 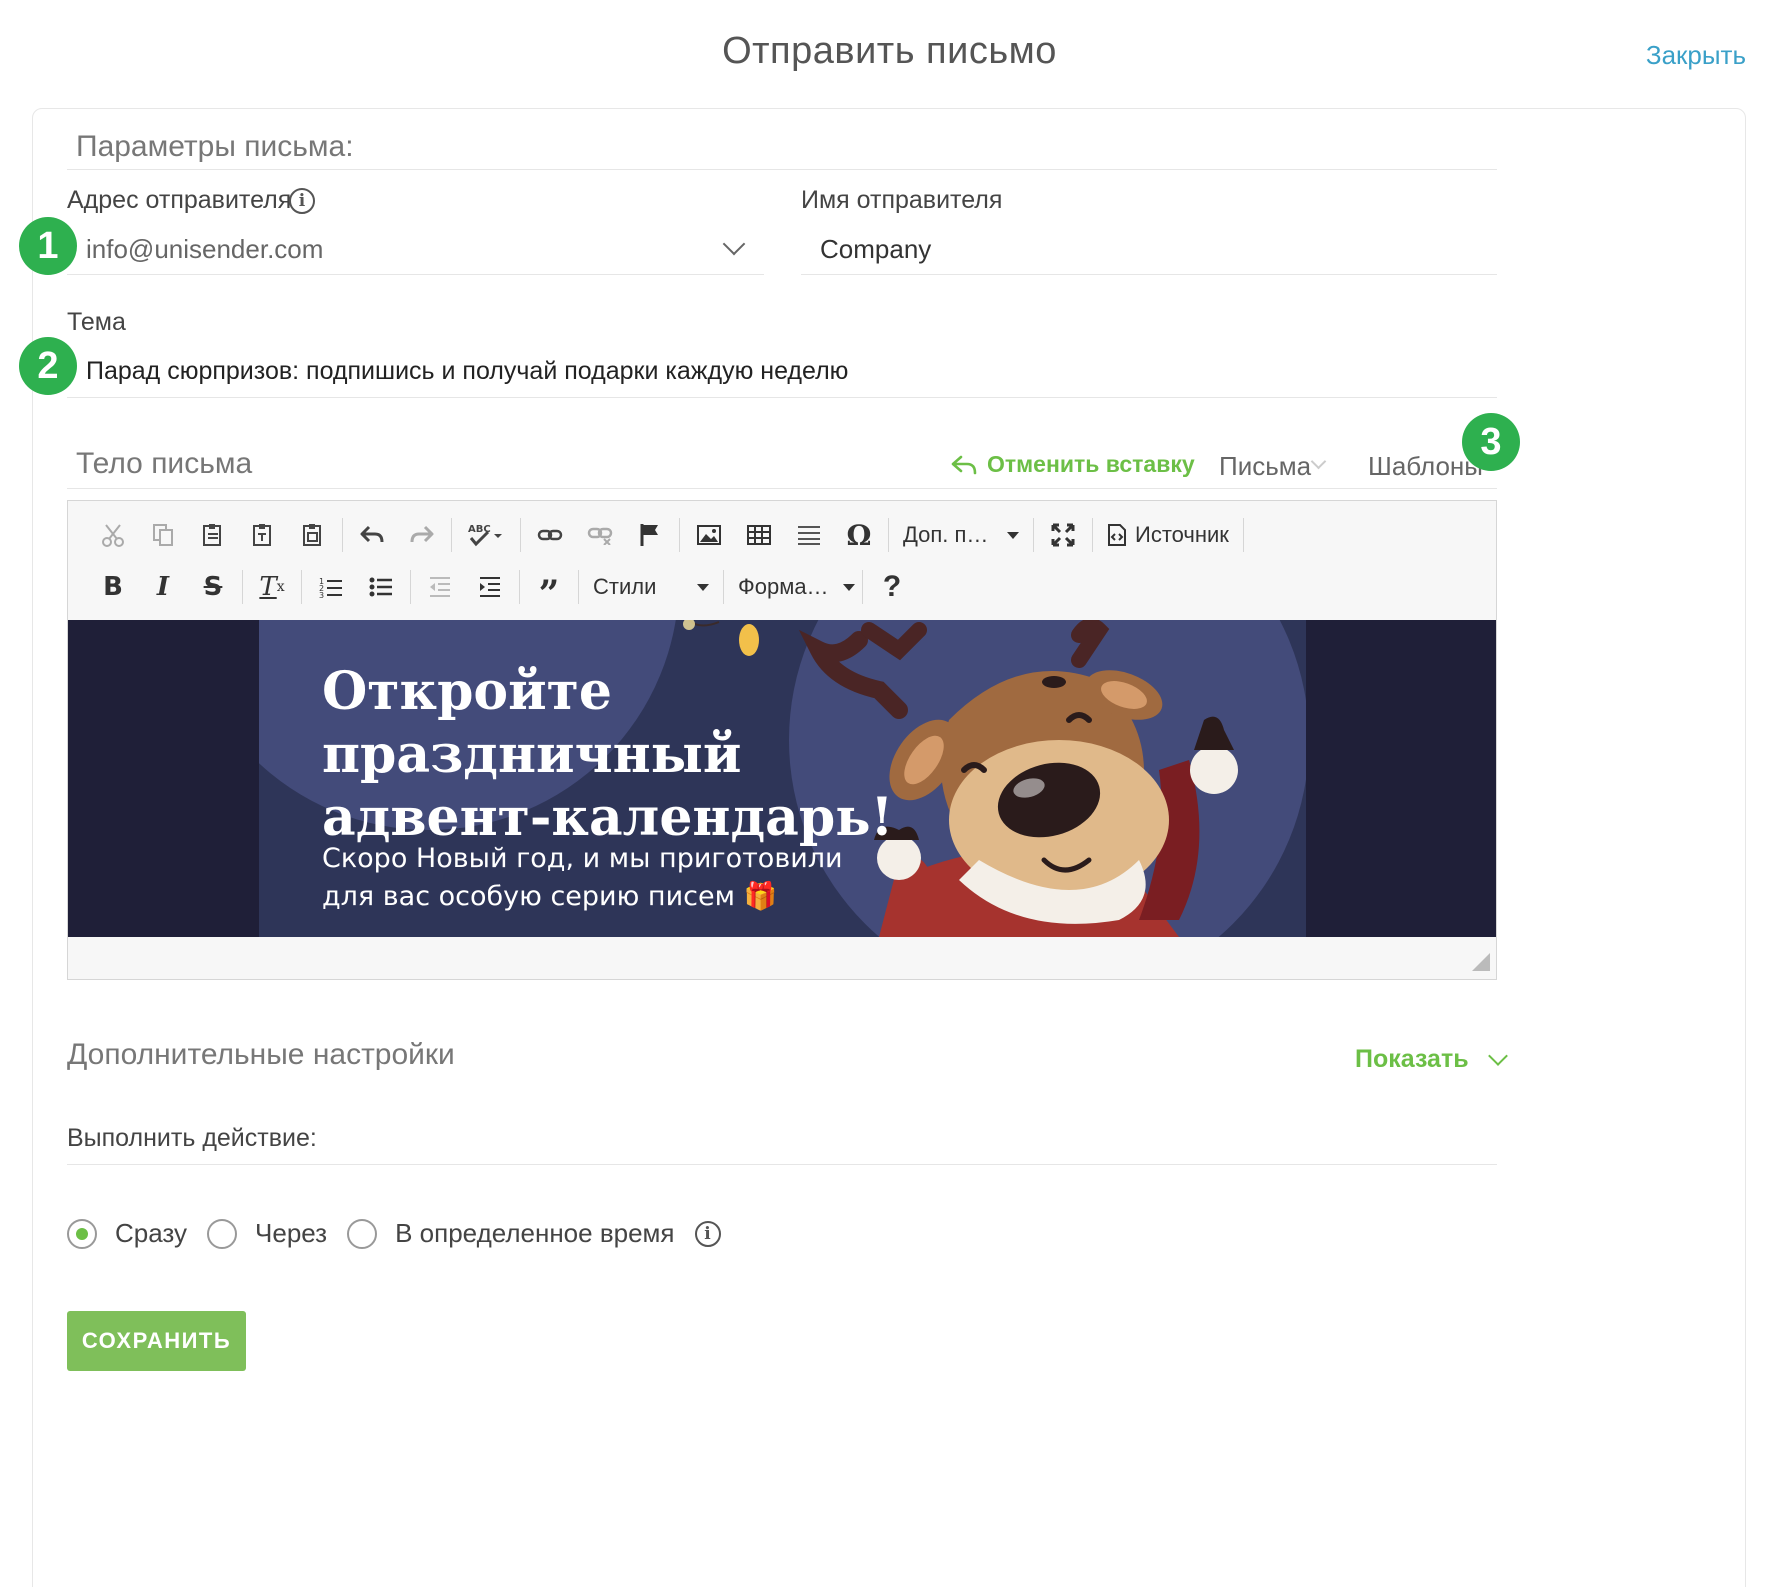 I want to click on svg-text: 3, so click(x=321, y=595).